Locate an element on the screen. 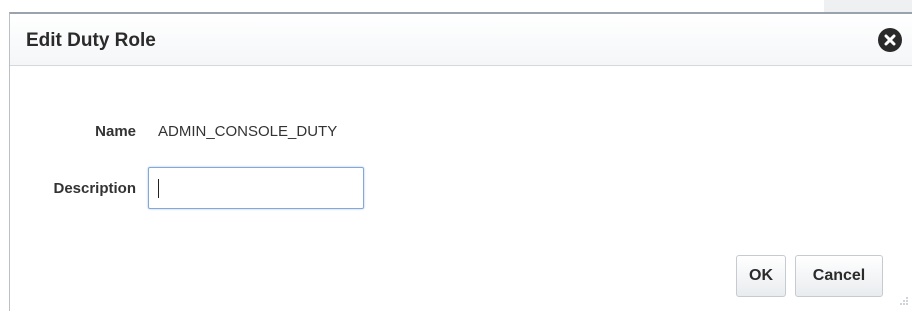 This screenshot has width=912, height=313. cancel-button: Cancel is located at coordinates (839, 276).